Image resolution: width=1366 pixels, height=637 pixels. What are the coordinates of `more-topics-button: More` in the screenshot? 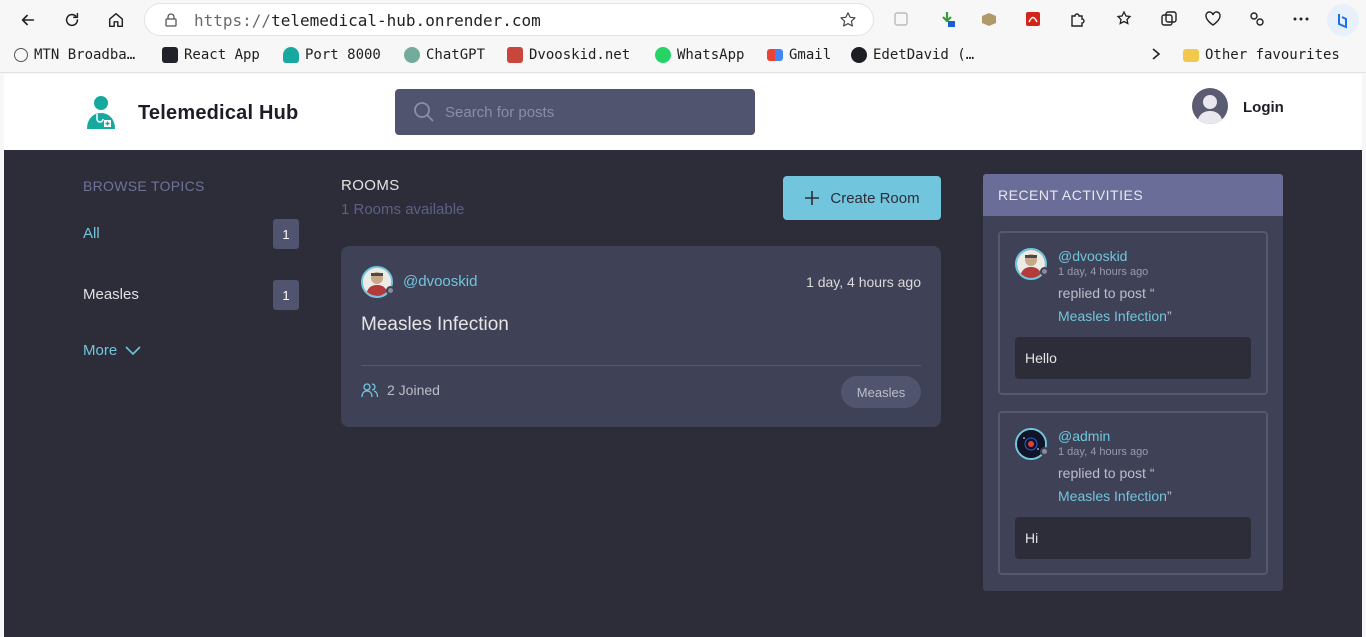 It's located at (112, 350).